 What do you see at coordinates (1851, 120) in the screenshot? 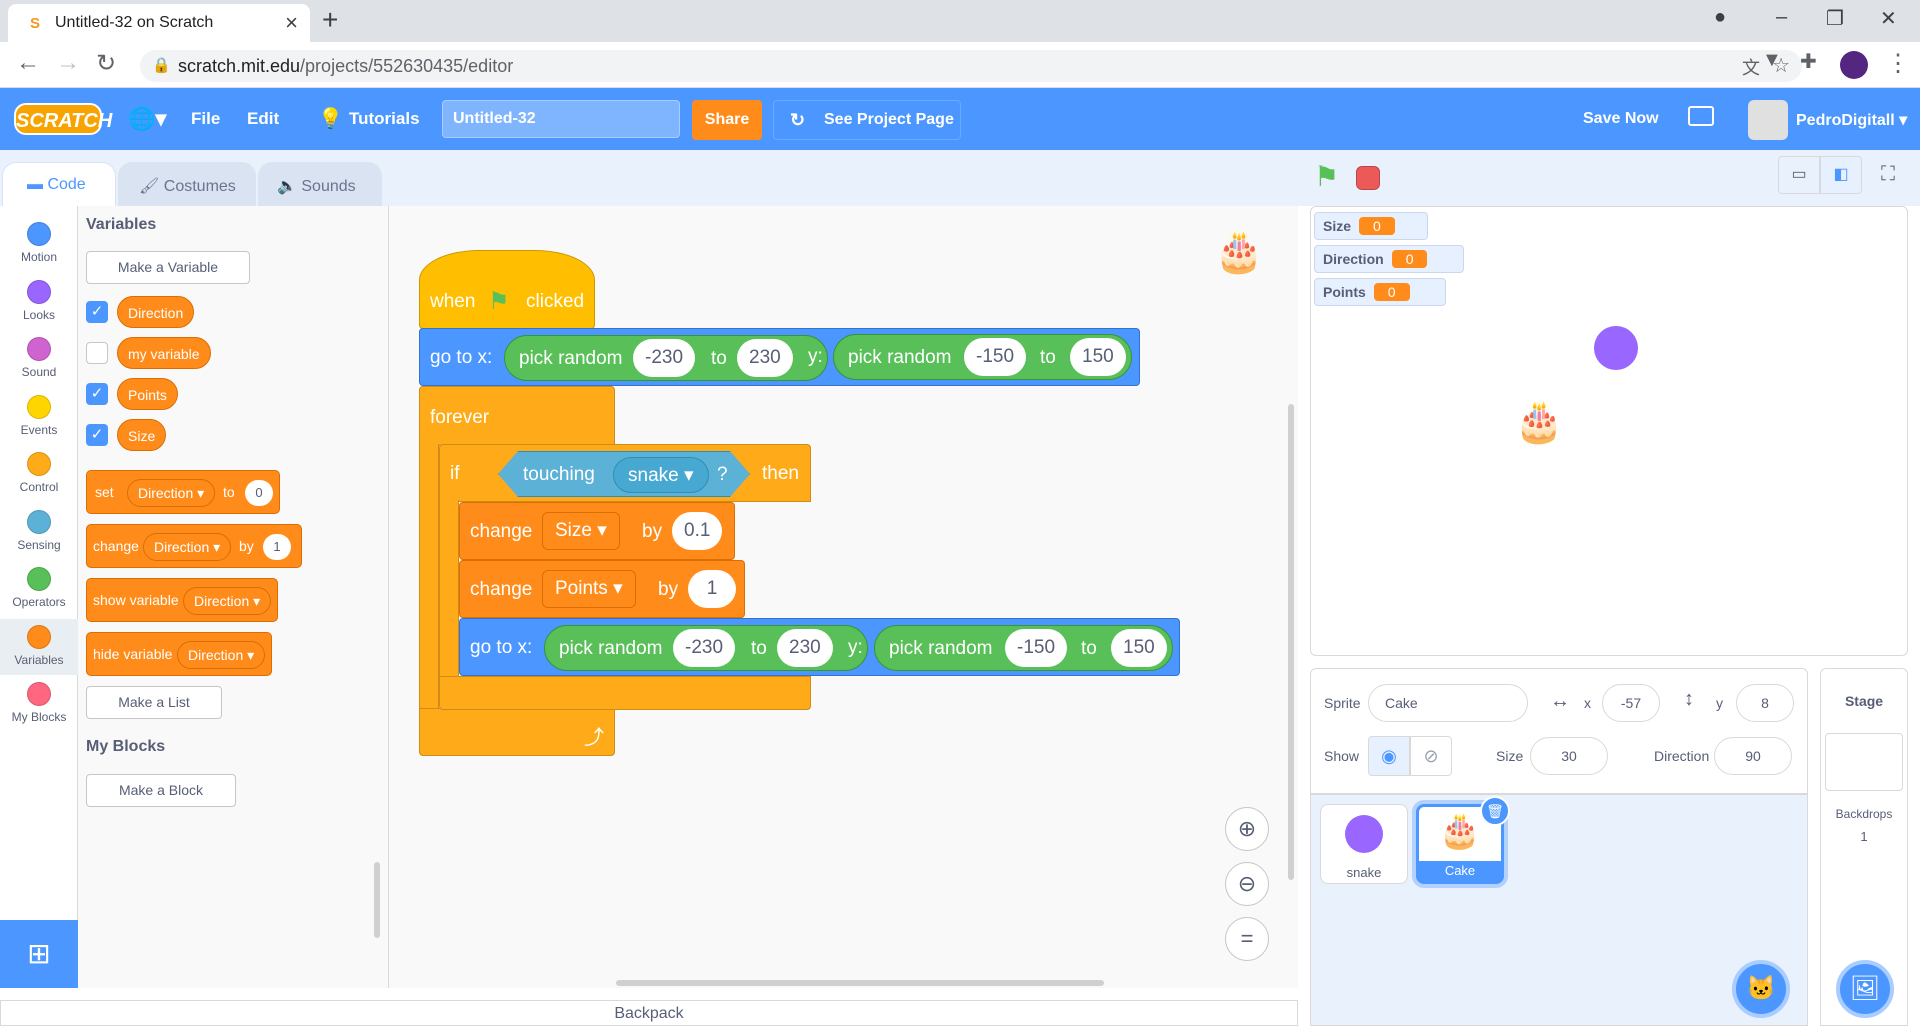
I see `username-menu: PedroDigitall ▾` at bounding box center [1851, 120].